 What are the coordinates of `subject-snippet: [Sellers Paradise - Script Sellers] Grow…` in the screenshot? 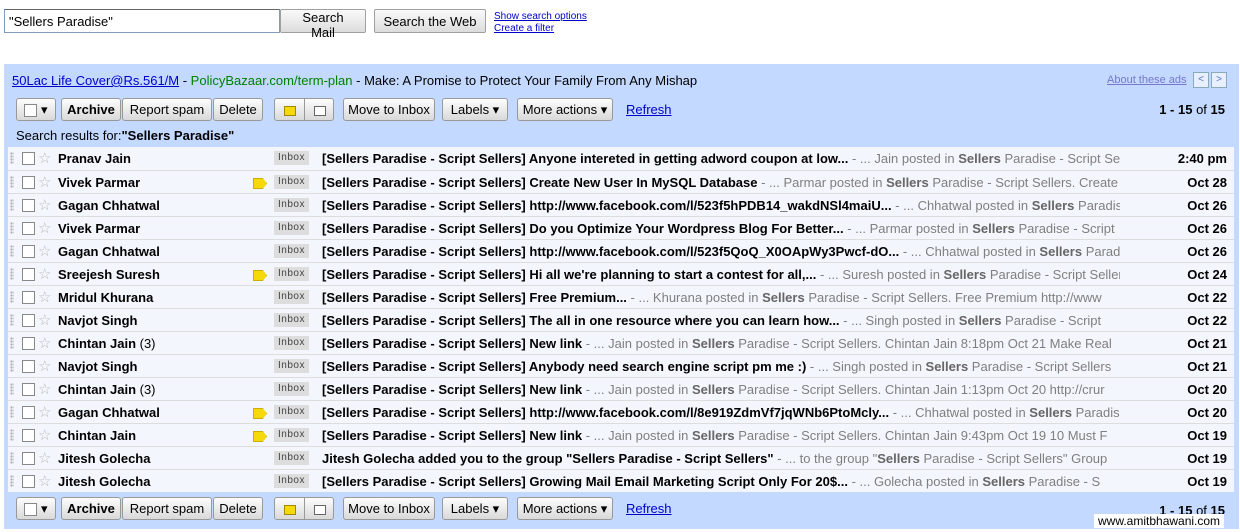 It's located at (721, 481).